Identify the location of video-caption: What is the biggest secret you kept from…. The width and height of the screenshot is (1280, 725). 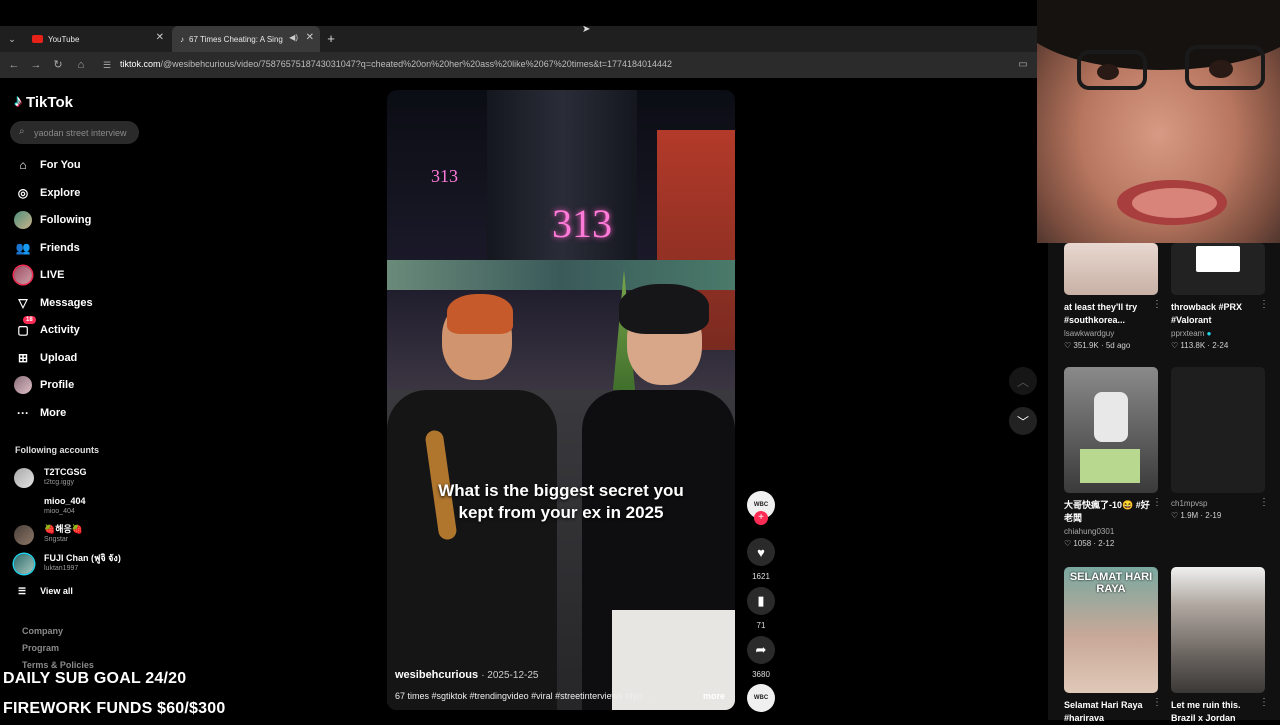
(561, 502).